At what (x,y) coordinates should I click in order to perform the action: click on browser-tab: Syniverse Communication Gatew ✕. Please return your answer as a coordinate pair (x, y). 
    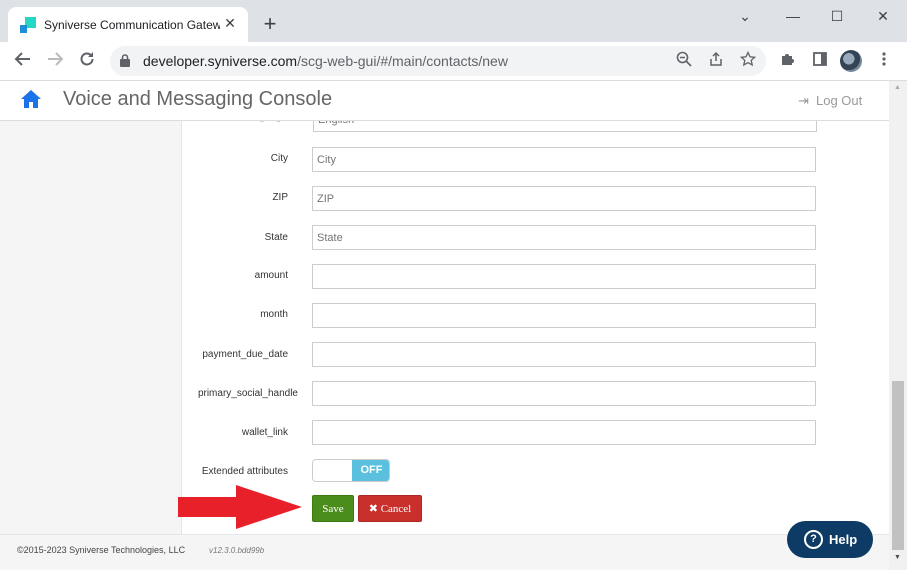
    Looking at the image, I should click on (128, 24).